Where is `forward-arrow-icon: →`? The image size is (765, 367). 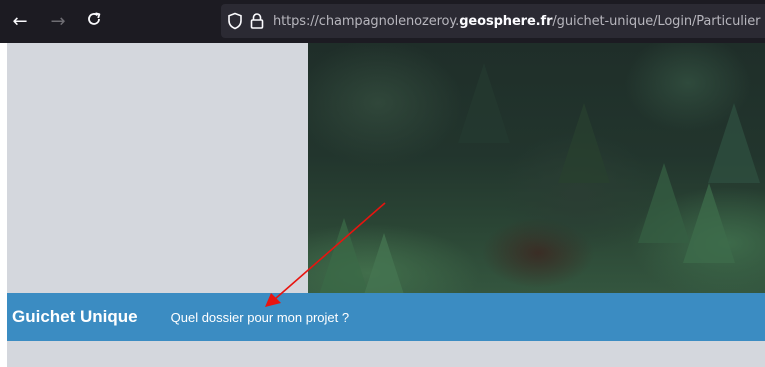
forward-arrow-icon: → is located at coordinates (58, 21).